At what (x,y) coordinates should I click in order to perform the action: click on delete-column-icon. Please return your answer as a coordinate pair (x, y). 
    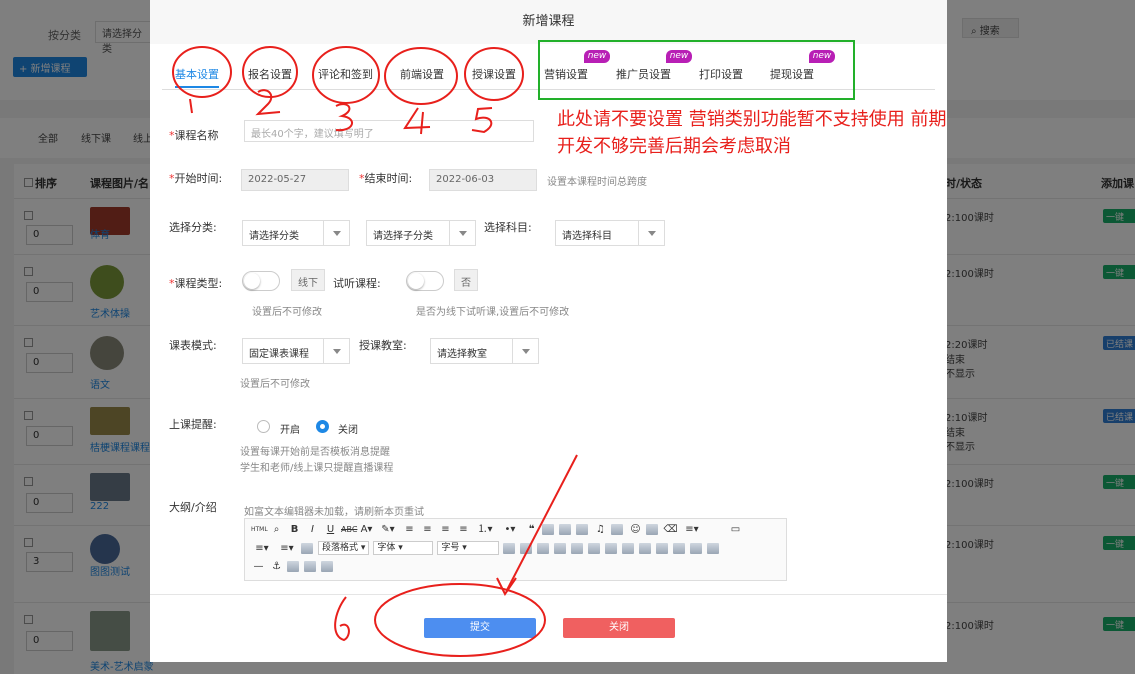
    Looking at the image, I should click on (577, 548).